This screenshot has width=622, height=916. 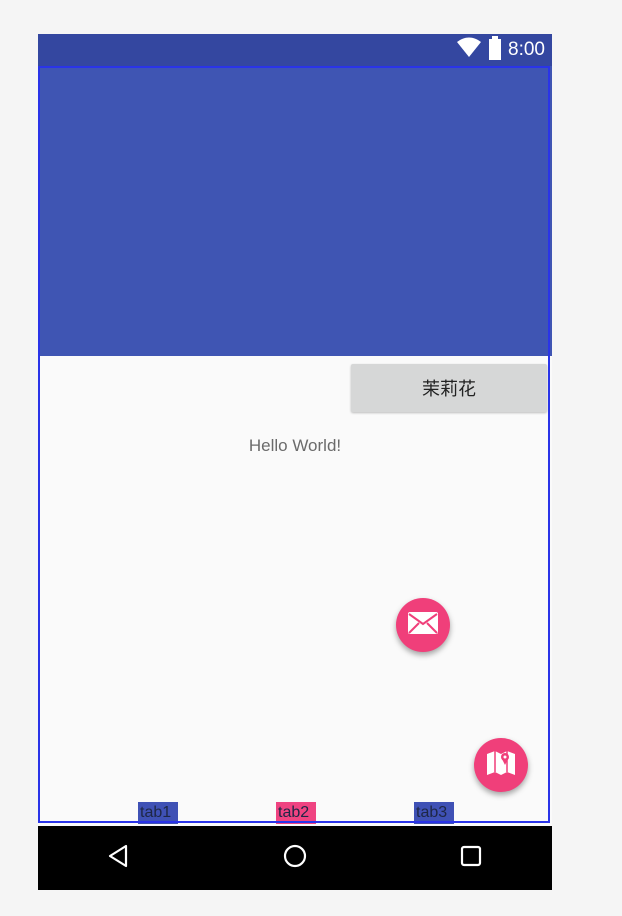 I want to click on mail-icon, so click(x=423, y=625).